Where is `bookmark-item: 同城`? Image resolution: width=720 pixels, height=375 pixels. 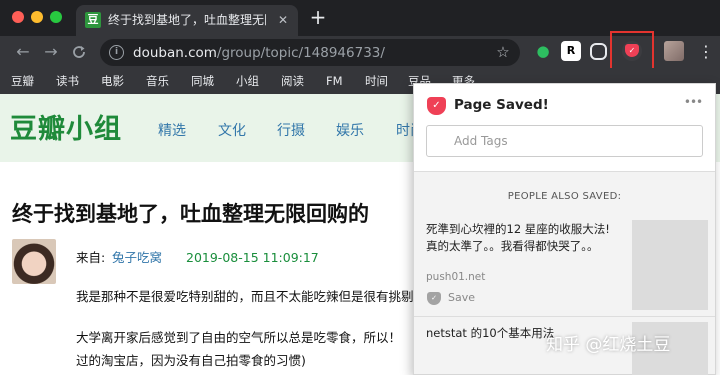
bookmark-item: 同城 is located at coordinates (202, 81).